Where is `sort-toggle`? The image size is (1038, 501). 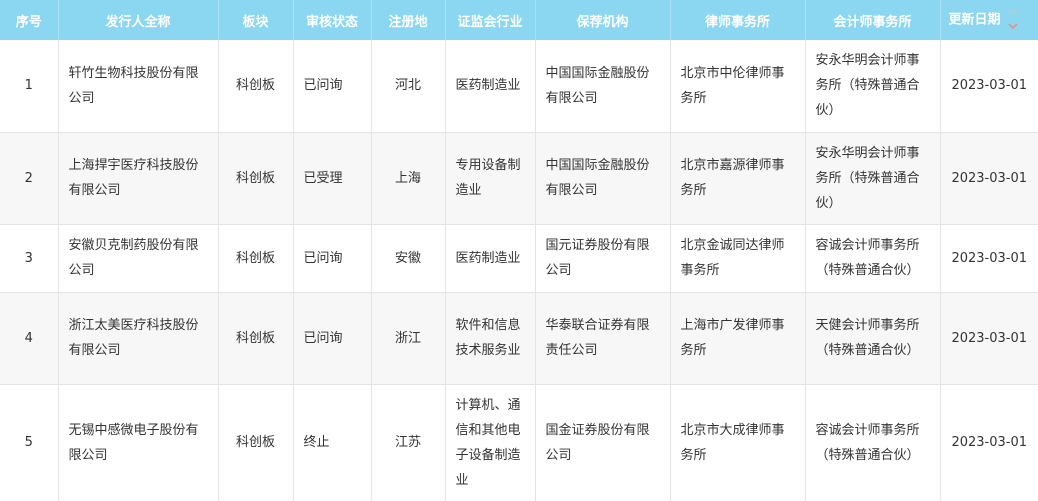
sort-toggle is located at coordinates (1013, 20).